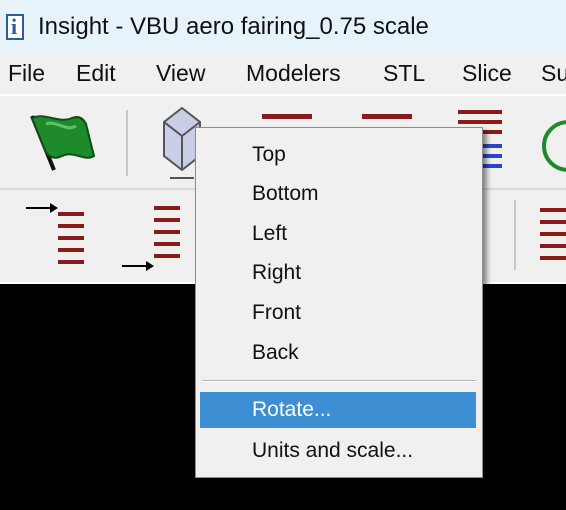 The height and width of the screenshot is (510, 566). What do you see at coordinates (285, 194) in the screenshot?
I see `menu-item-bottom: Bottom` at bounding box center [285, 194].